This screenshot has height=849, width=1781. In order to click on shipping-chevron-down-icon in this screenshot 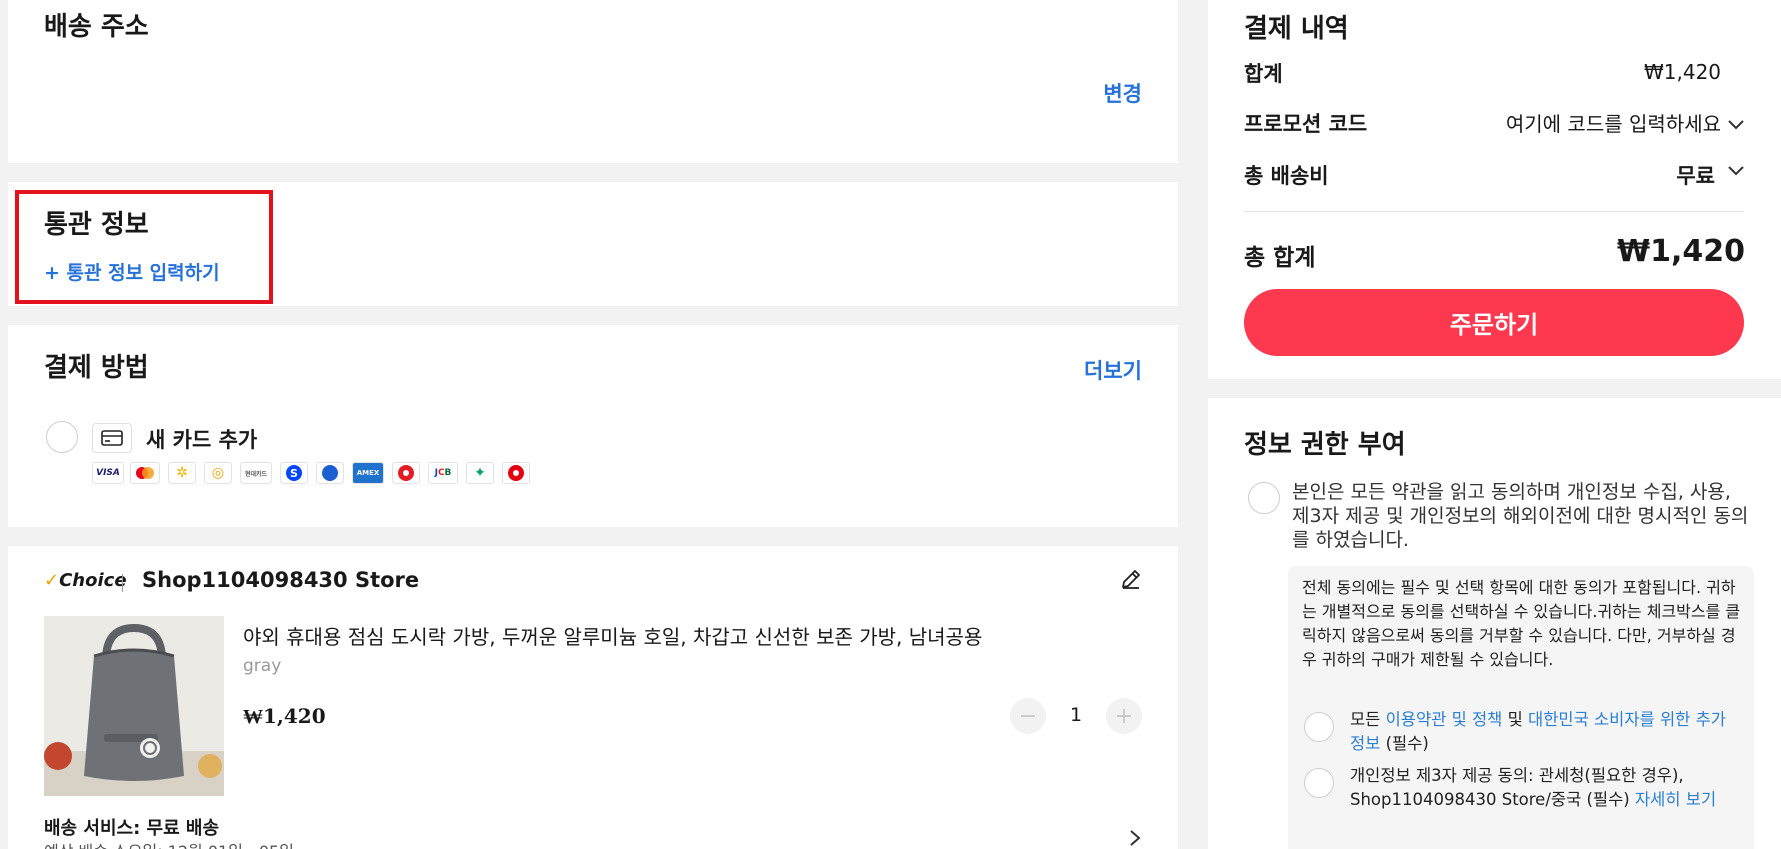, I will do `click(1736, 171)`.